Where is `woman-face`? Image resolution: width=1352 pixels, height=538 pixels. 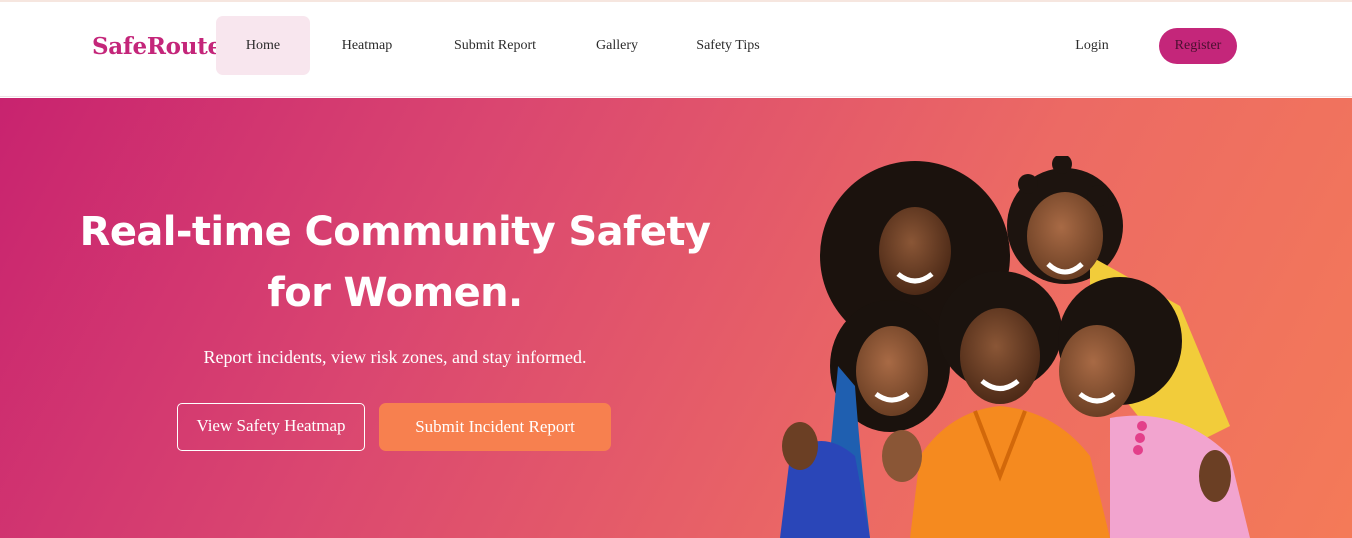 woman-face is located at coordinates (1065, 236).